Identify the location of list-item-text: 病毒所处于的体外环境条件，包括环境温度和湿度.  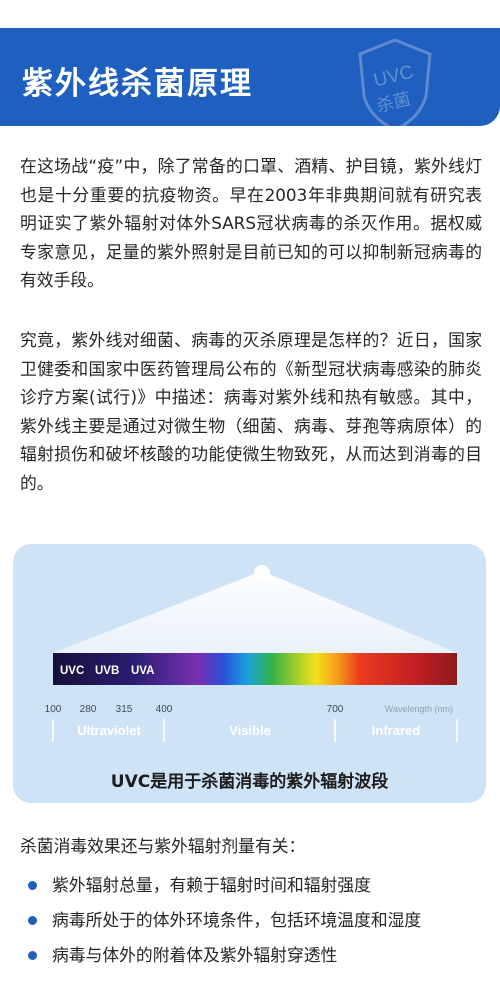
(237, 920).